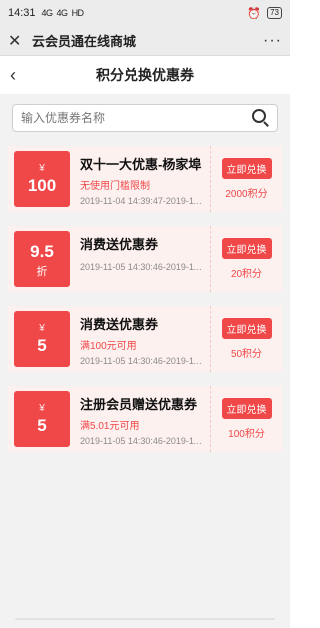 This screenshot has height=628, width=320. Describe the element at coordinates (42, 185) in the screenshot. I see `coupon-value: 100` at that location.